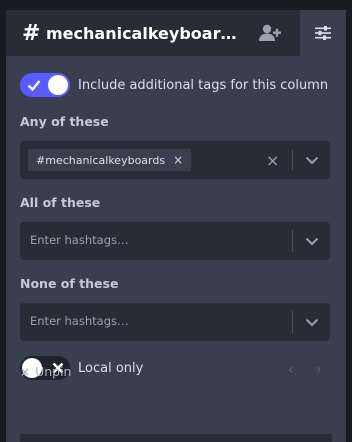 The width and height of the screenshot is (352, 442). I want to click on add-user-icon, so click(270, 32).